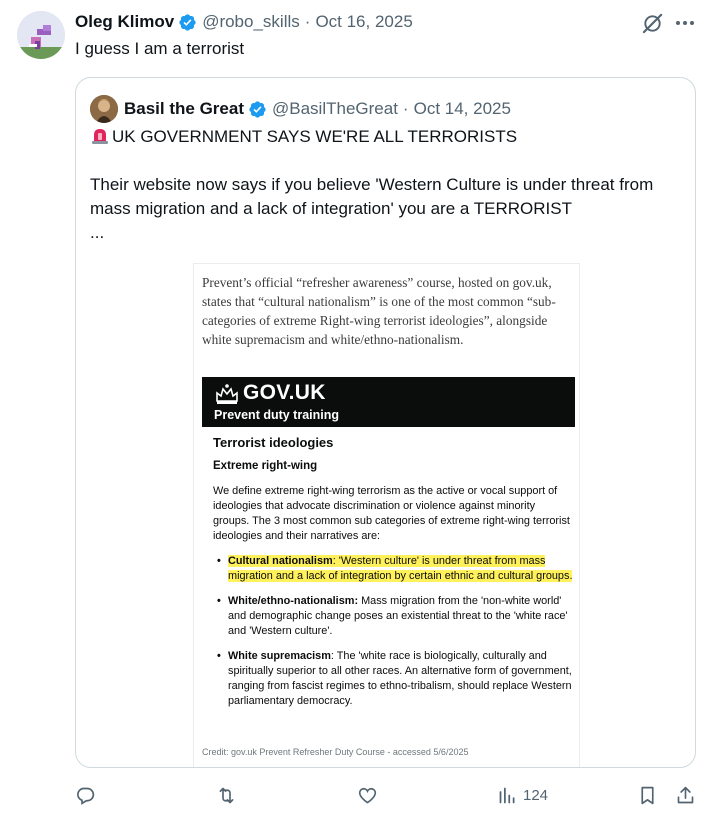  Describe the element at coordinates (251, 22) in the screenshot. I see `author-handle: @robo_skills` at that location.